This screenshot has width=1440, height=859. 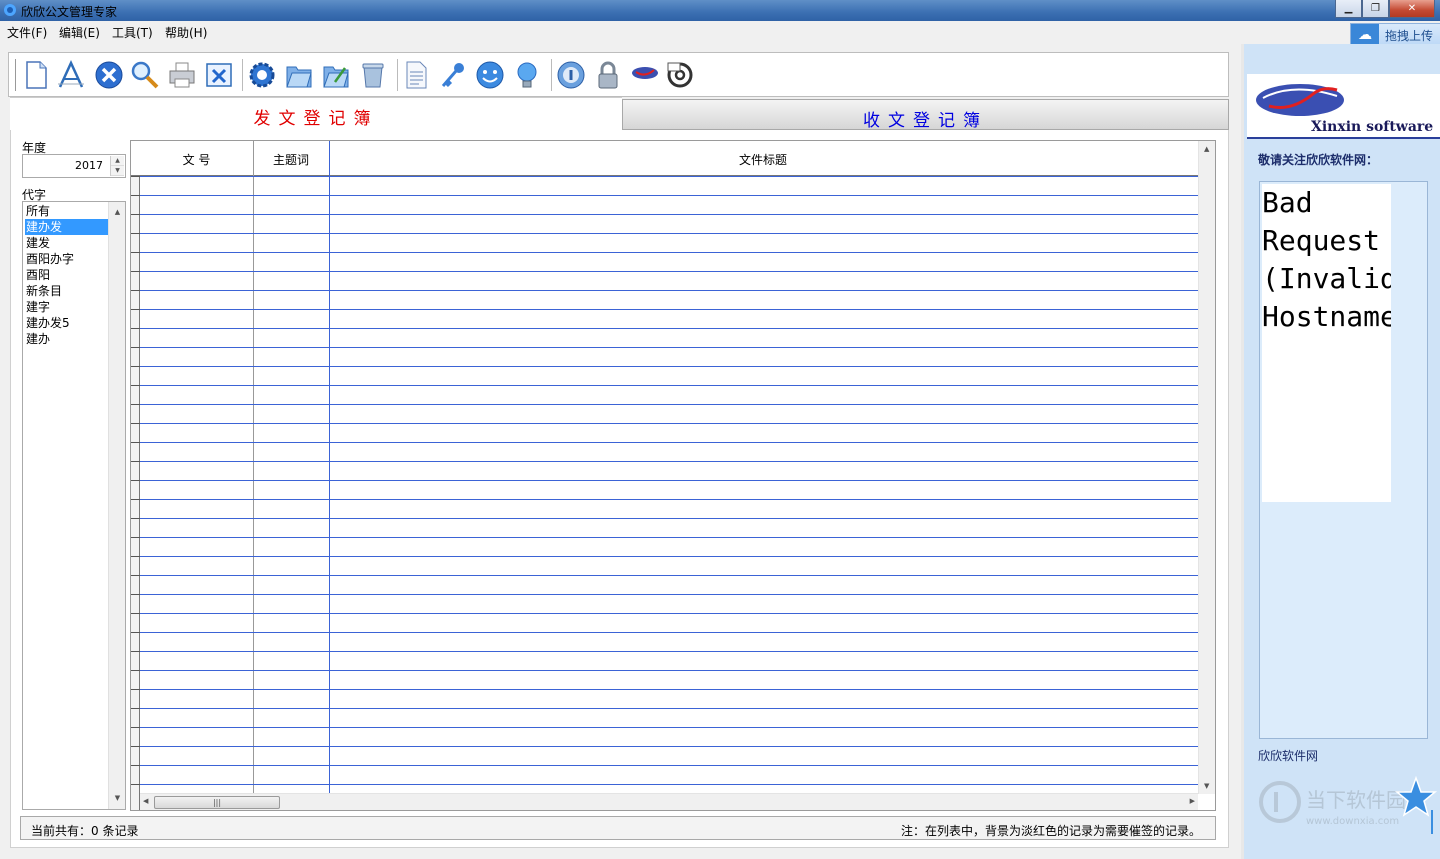 What do you see at coordinates (67, 211) in the screenshot?
I see `list-item: 所有` at bounding box center [67, 211].